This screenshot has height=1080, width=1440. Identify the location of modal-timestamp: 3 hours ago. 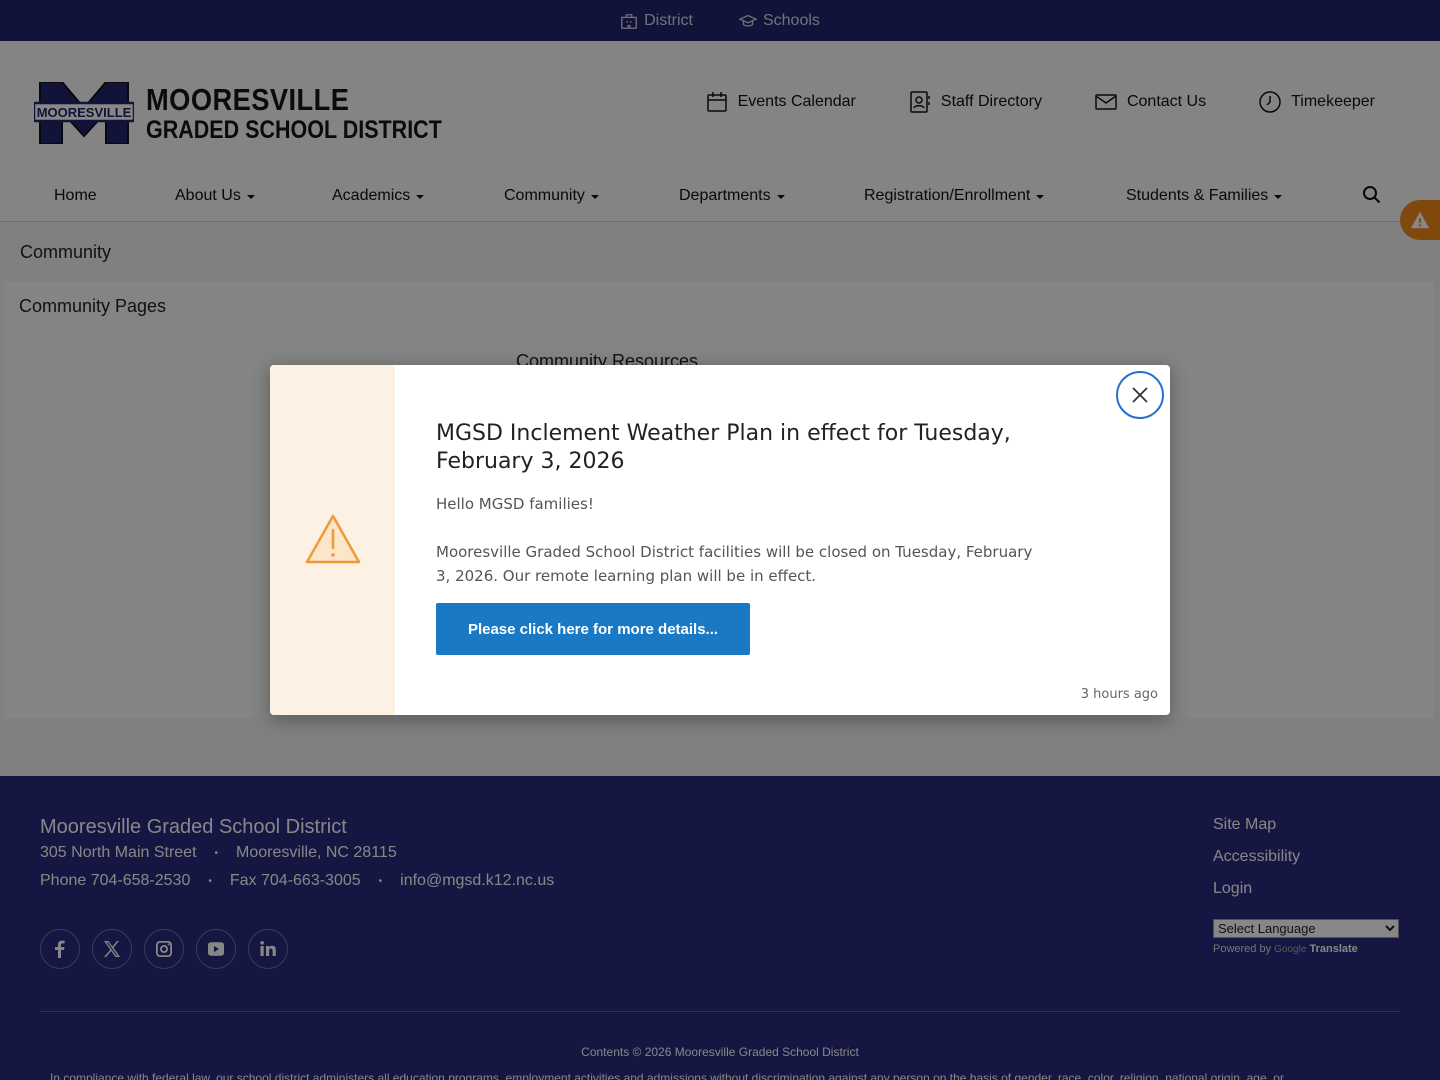
(1119, 694).